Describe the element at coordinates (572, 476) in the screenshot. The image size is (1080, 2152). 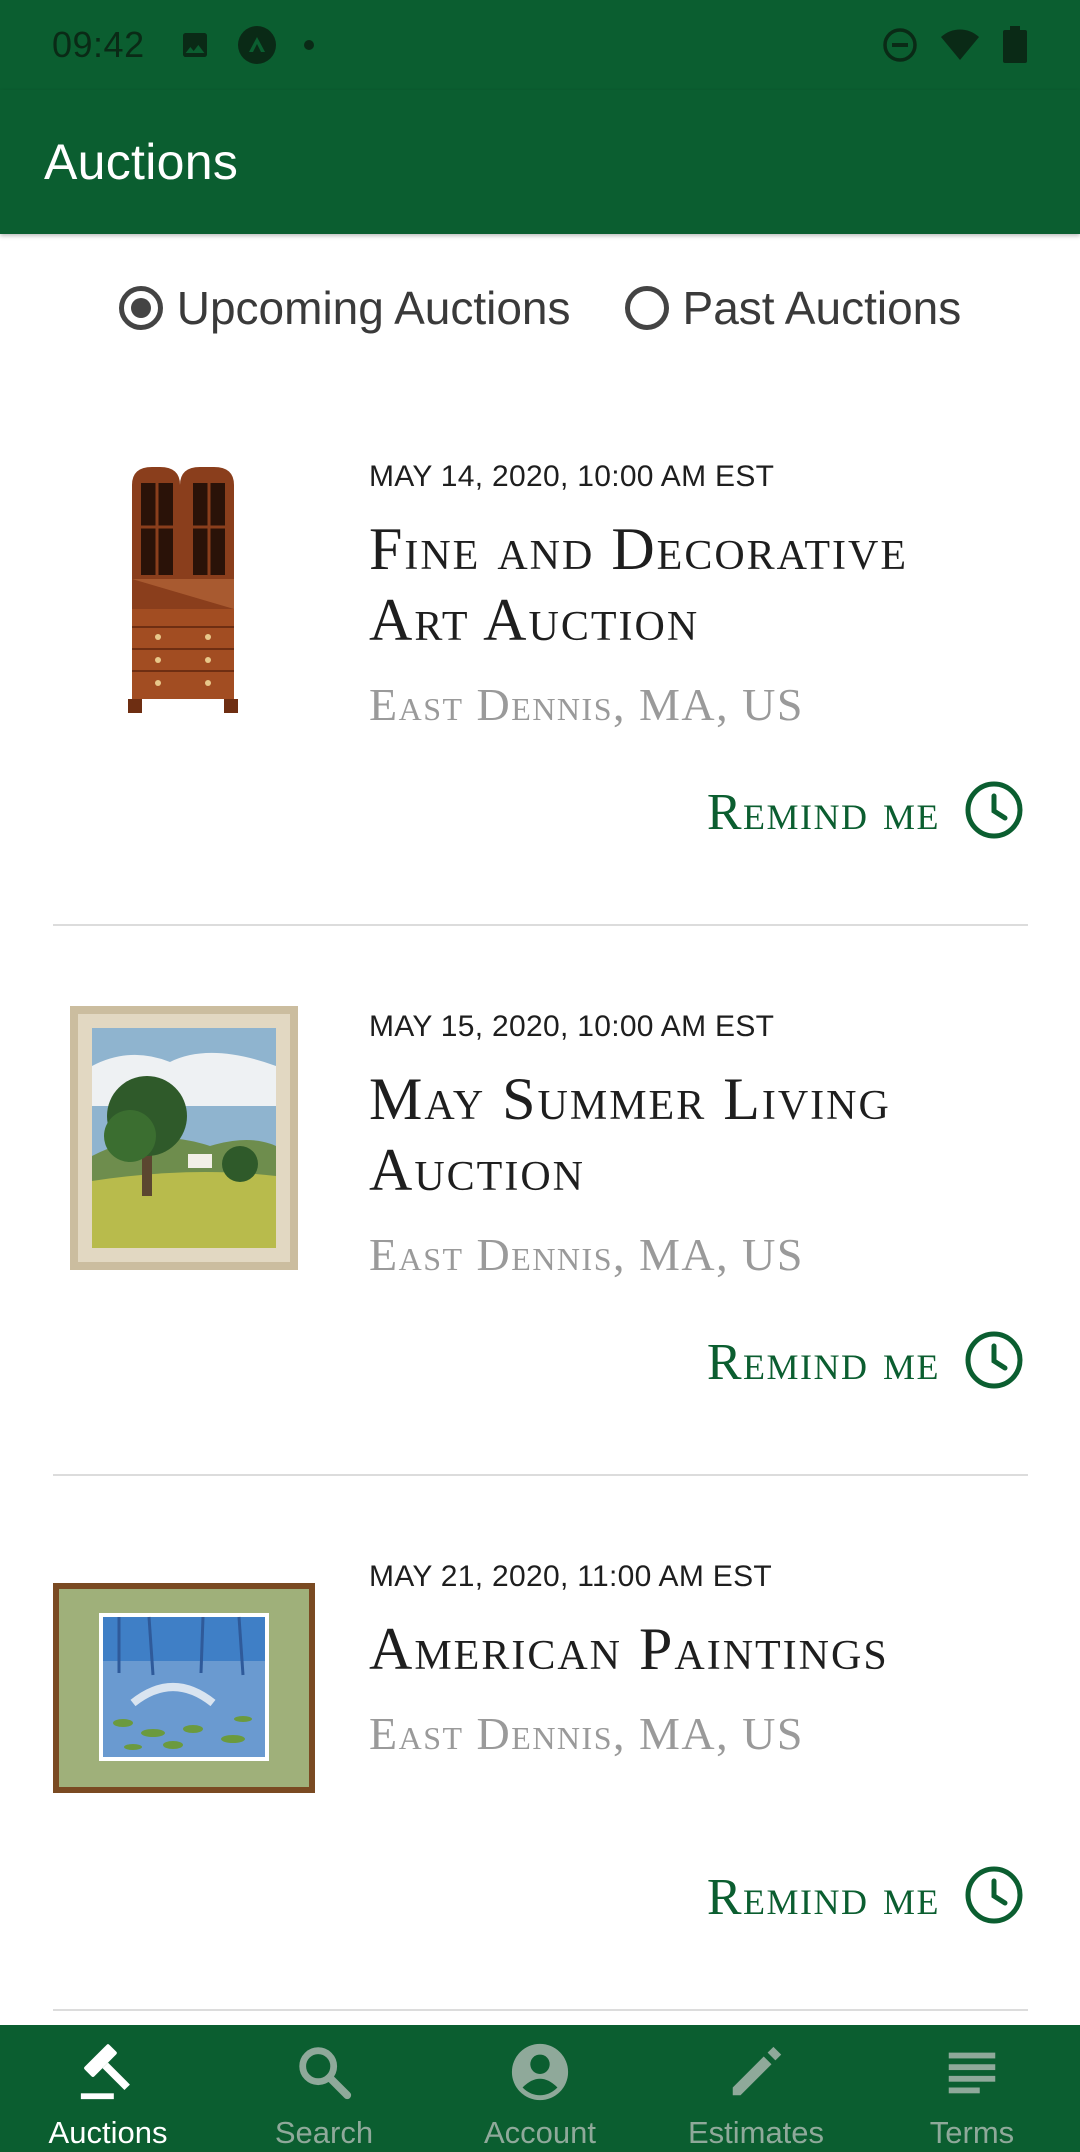
I see `auction-date: MAY 14, 2020, 10:00 AM EST` at that location.